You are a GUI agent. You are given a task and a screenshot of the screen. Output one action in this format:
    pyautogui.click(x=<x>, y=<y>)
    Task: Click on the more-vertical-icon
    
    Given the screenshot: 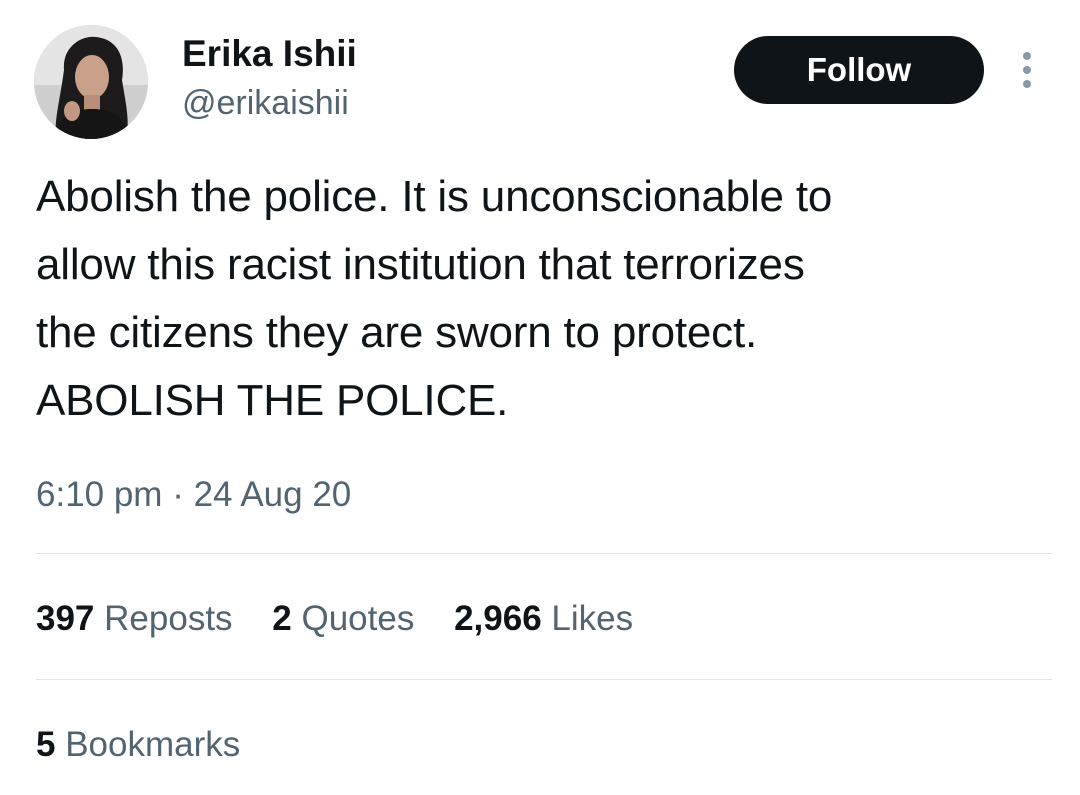 What is the action you would take?
    pyautogui.click(x=1027, y=70)
    